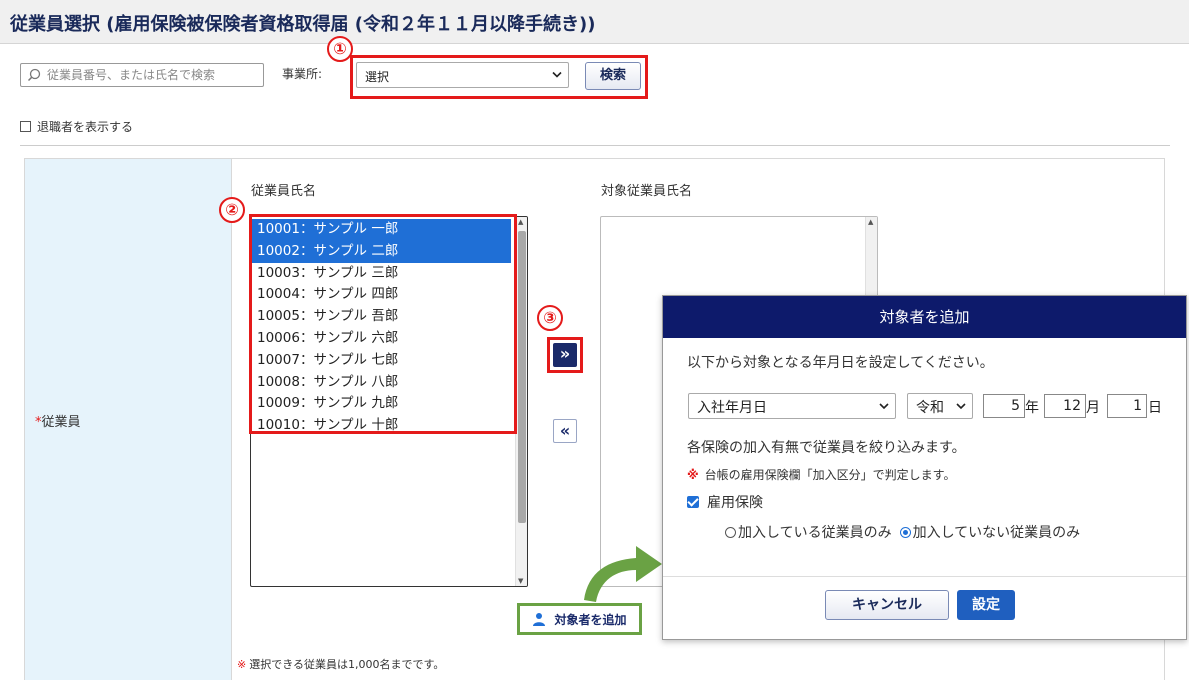  I want to click on add-target-button: 対象者を追加, so click(579, 619).